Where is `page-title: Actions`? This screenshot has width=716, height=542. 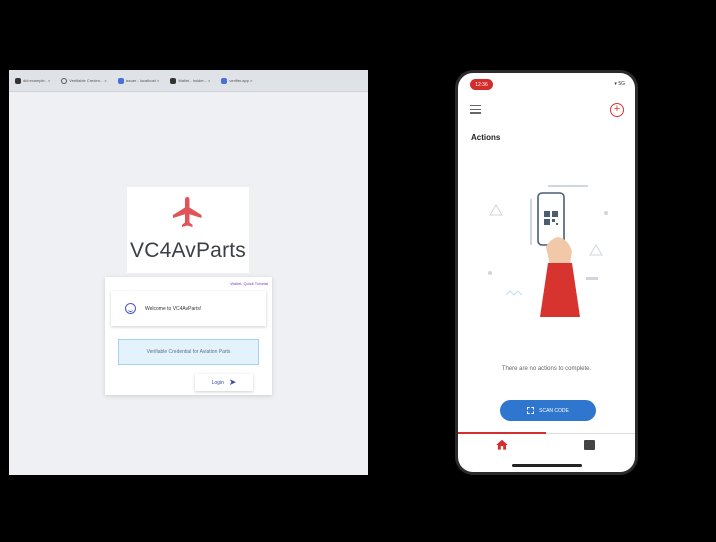
page-title: Actions is located at coordinates (486, 137).